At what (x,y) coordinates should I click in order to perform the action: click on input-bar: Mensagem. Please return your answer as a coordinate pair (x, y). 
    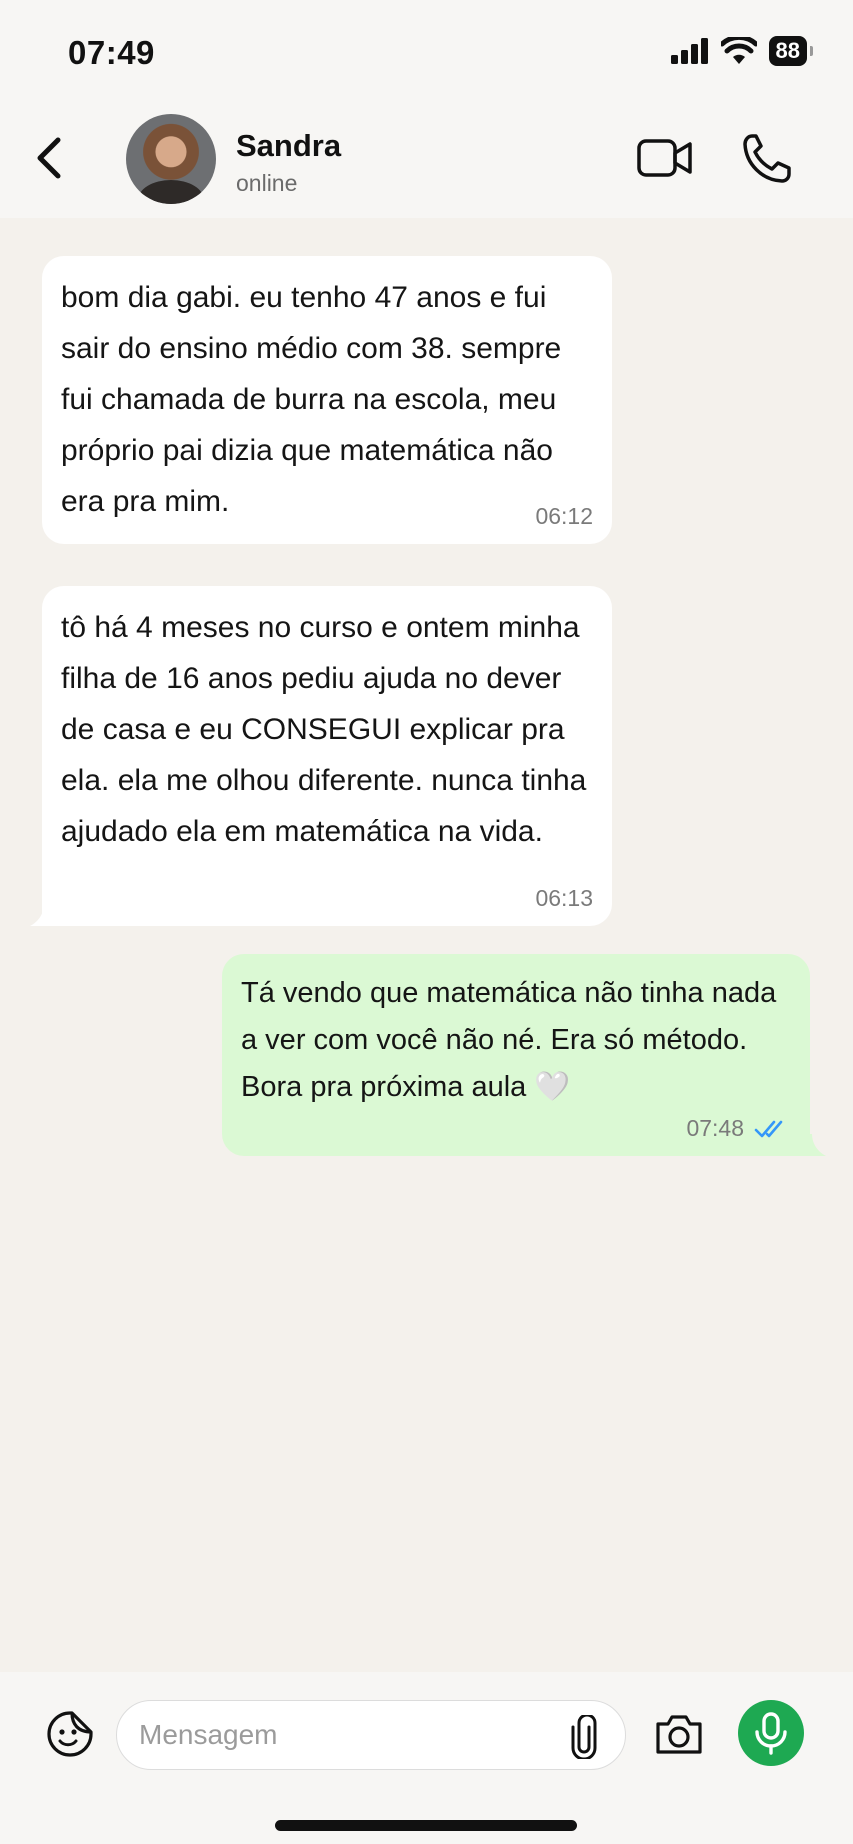
    Looking at the image, I should click on (426, 1758).